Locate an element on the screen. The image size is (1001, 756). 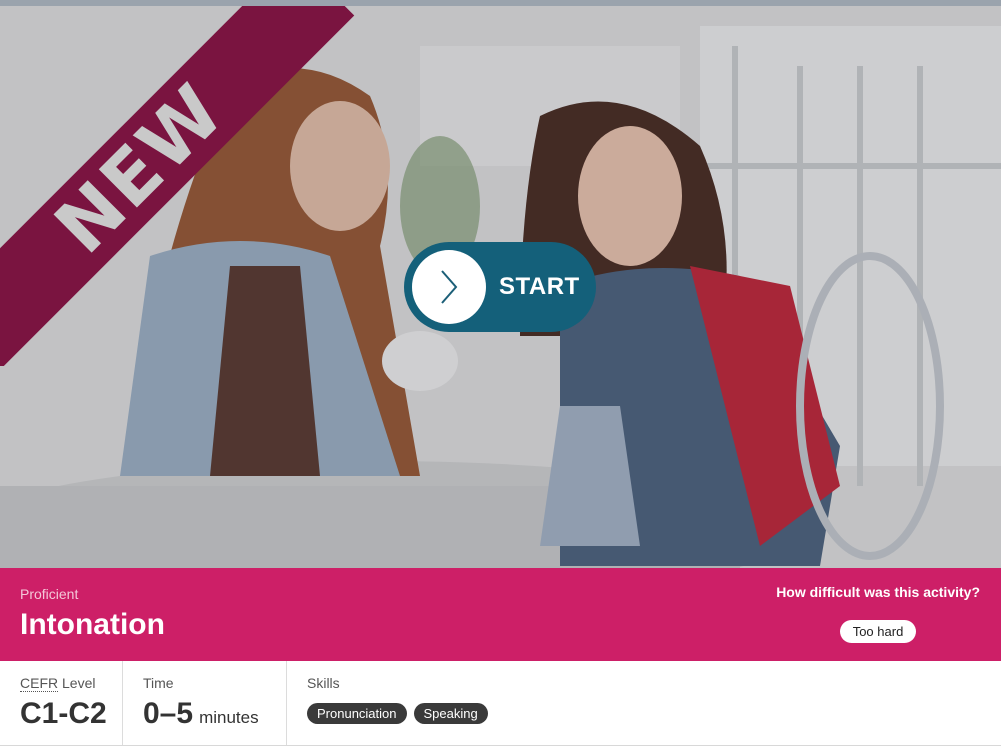
skills-tags: Pronunciation Speaking is located at coordinates (397, 713).